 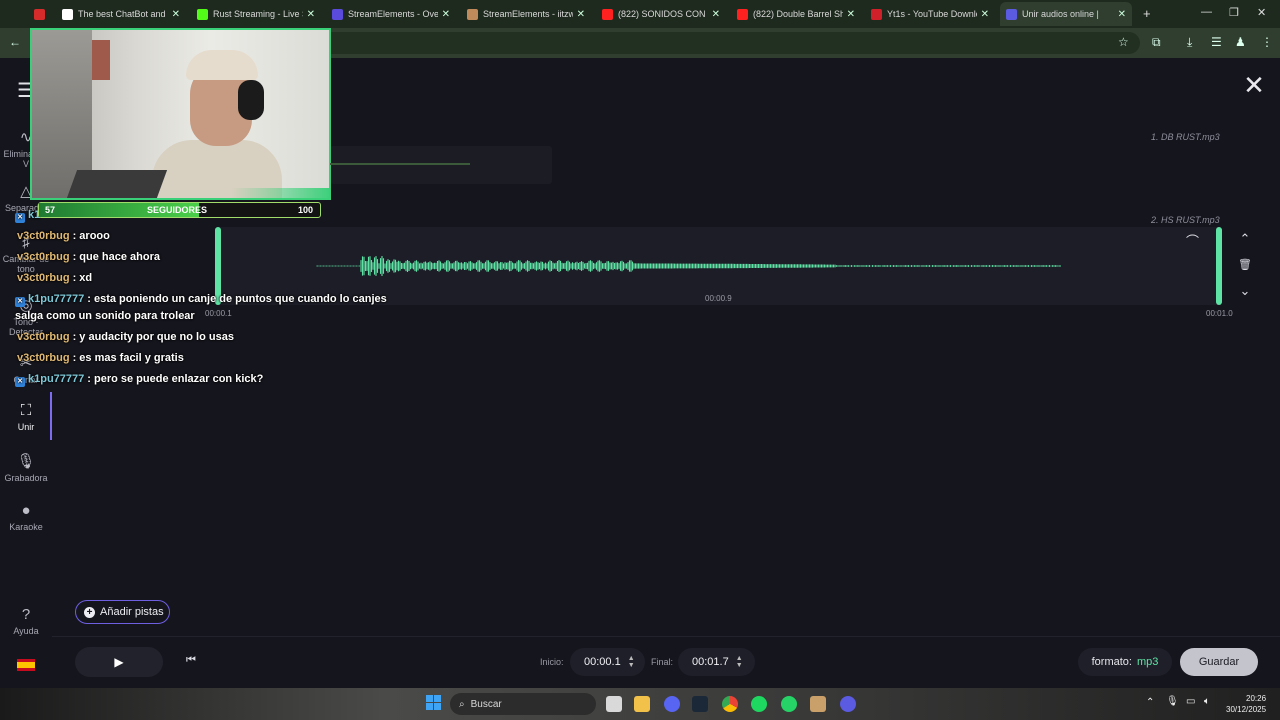 What do you see at coordinates (180, 114) in the screenshot?
I see `webcam-overlay` at bounding box center [180, 114].